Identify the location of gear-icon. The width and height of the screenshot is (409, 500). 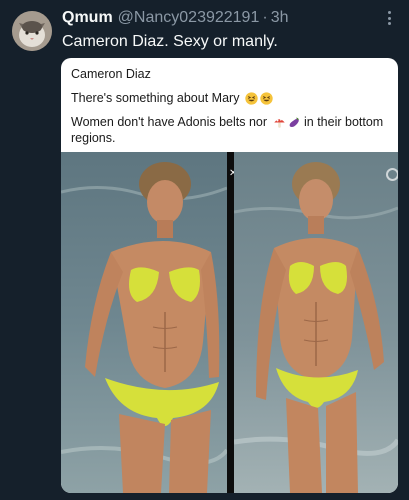
(392, 174).